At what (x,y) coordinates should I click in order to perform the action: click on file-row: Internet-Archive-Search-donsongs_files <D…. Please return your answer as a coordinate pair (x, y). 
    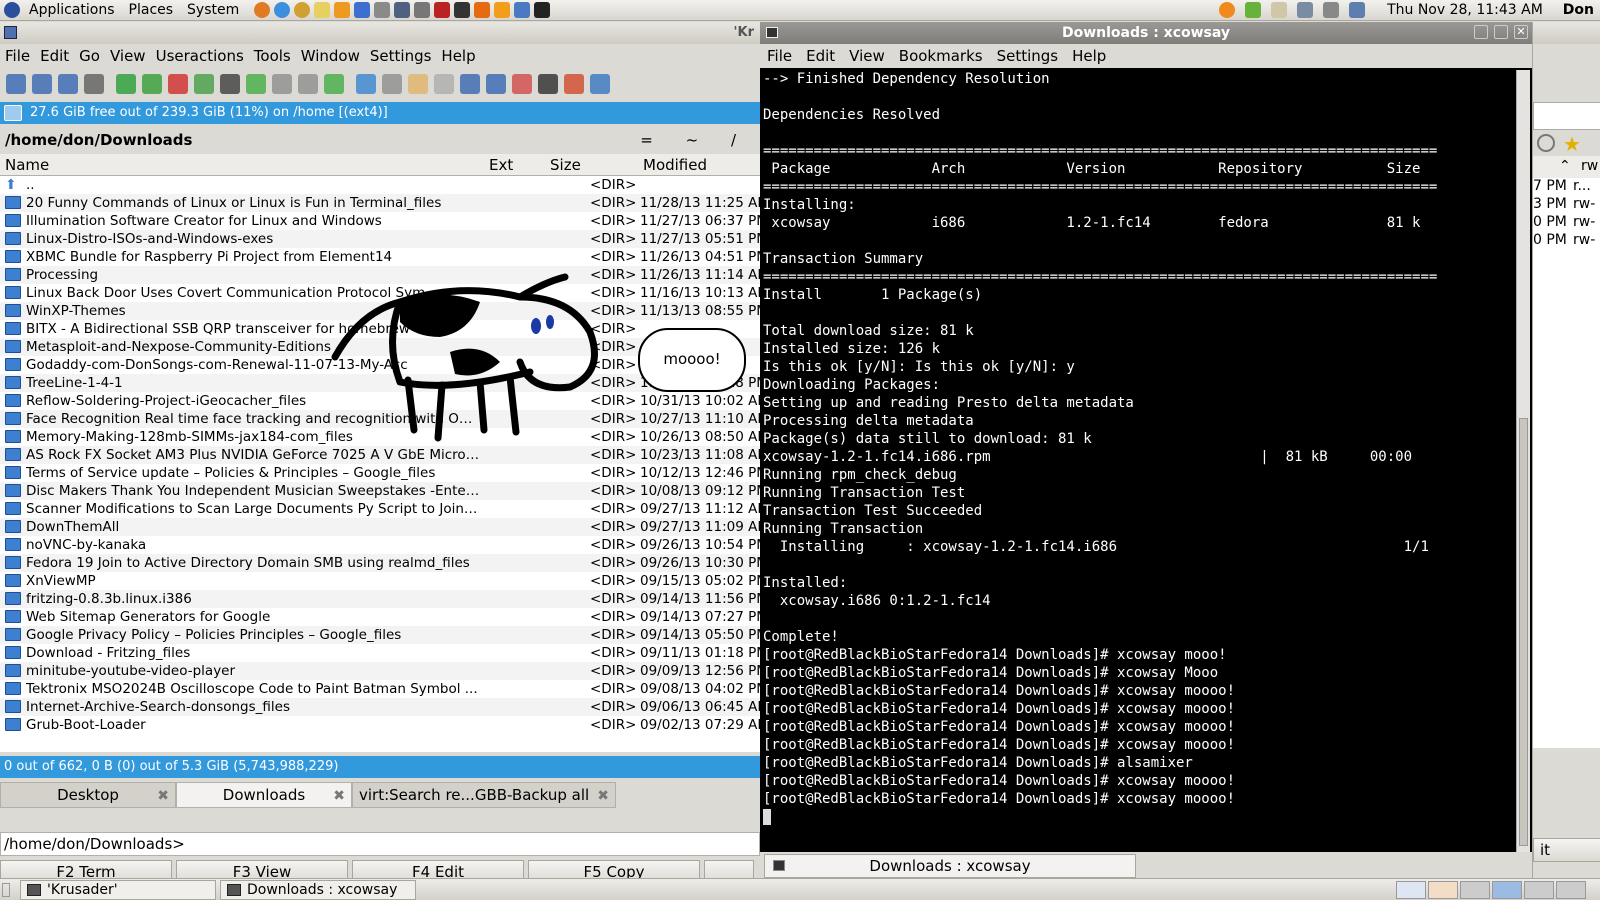
    Looking at the image, I should click on (380, 707).